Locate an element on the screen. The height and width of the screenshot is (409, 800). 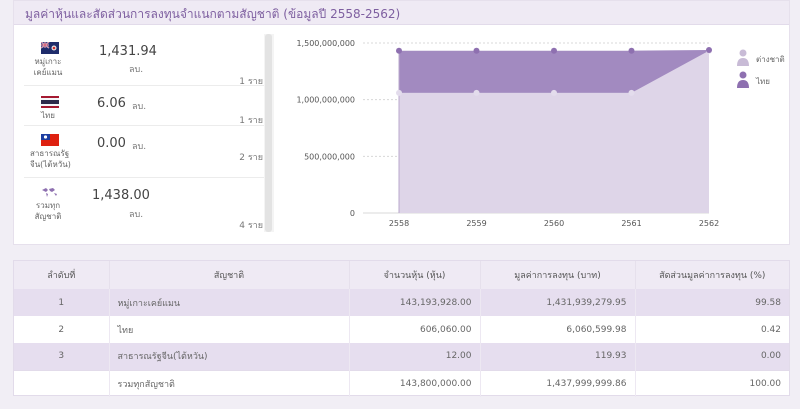
cell-shares: 143,193,928.00 is located at coordinates (415, 302).